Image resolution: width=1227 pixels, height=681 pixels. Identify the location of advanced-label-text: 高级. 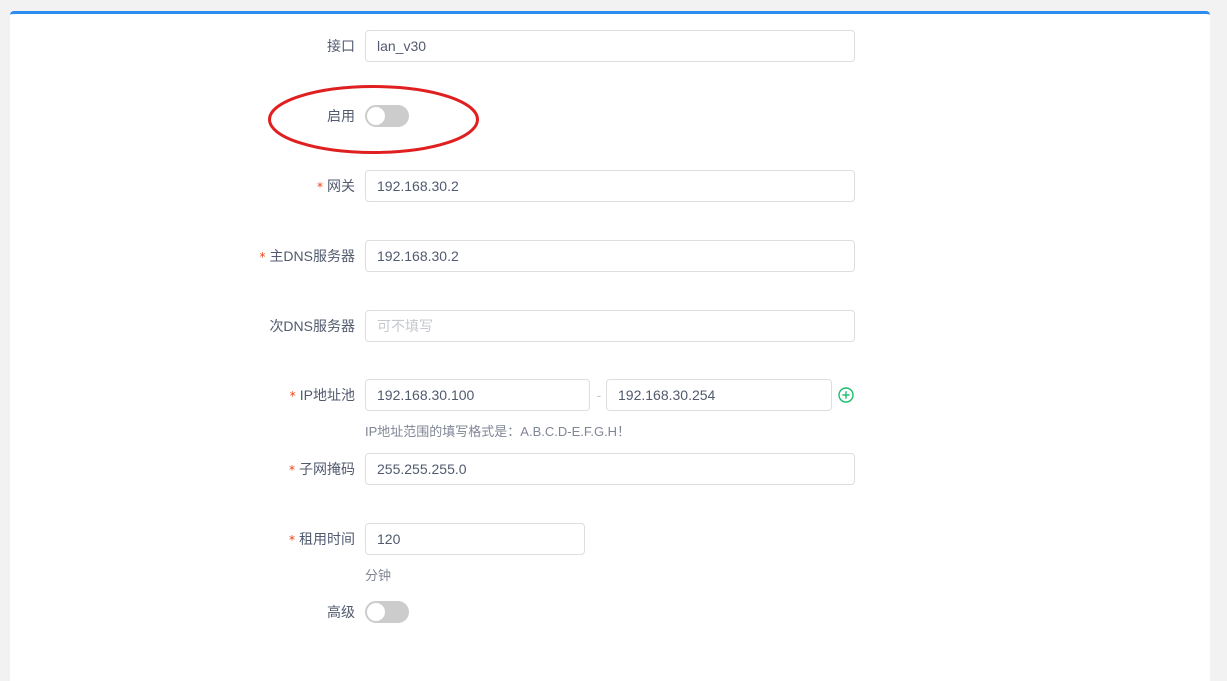
(341, 612).